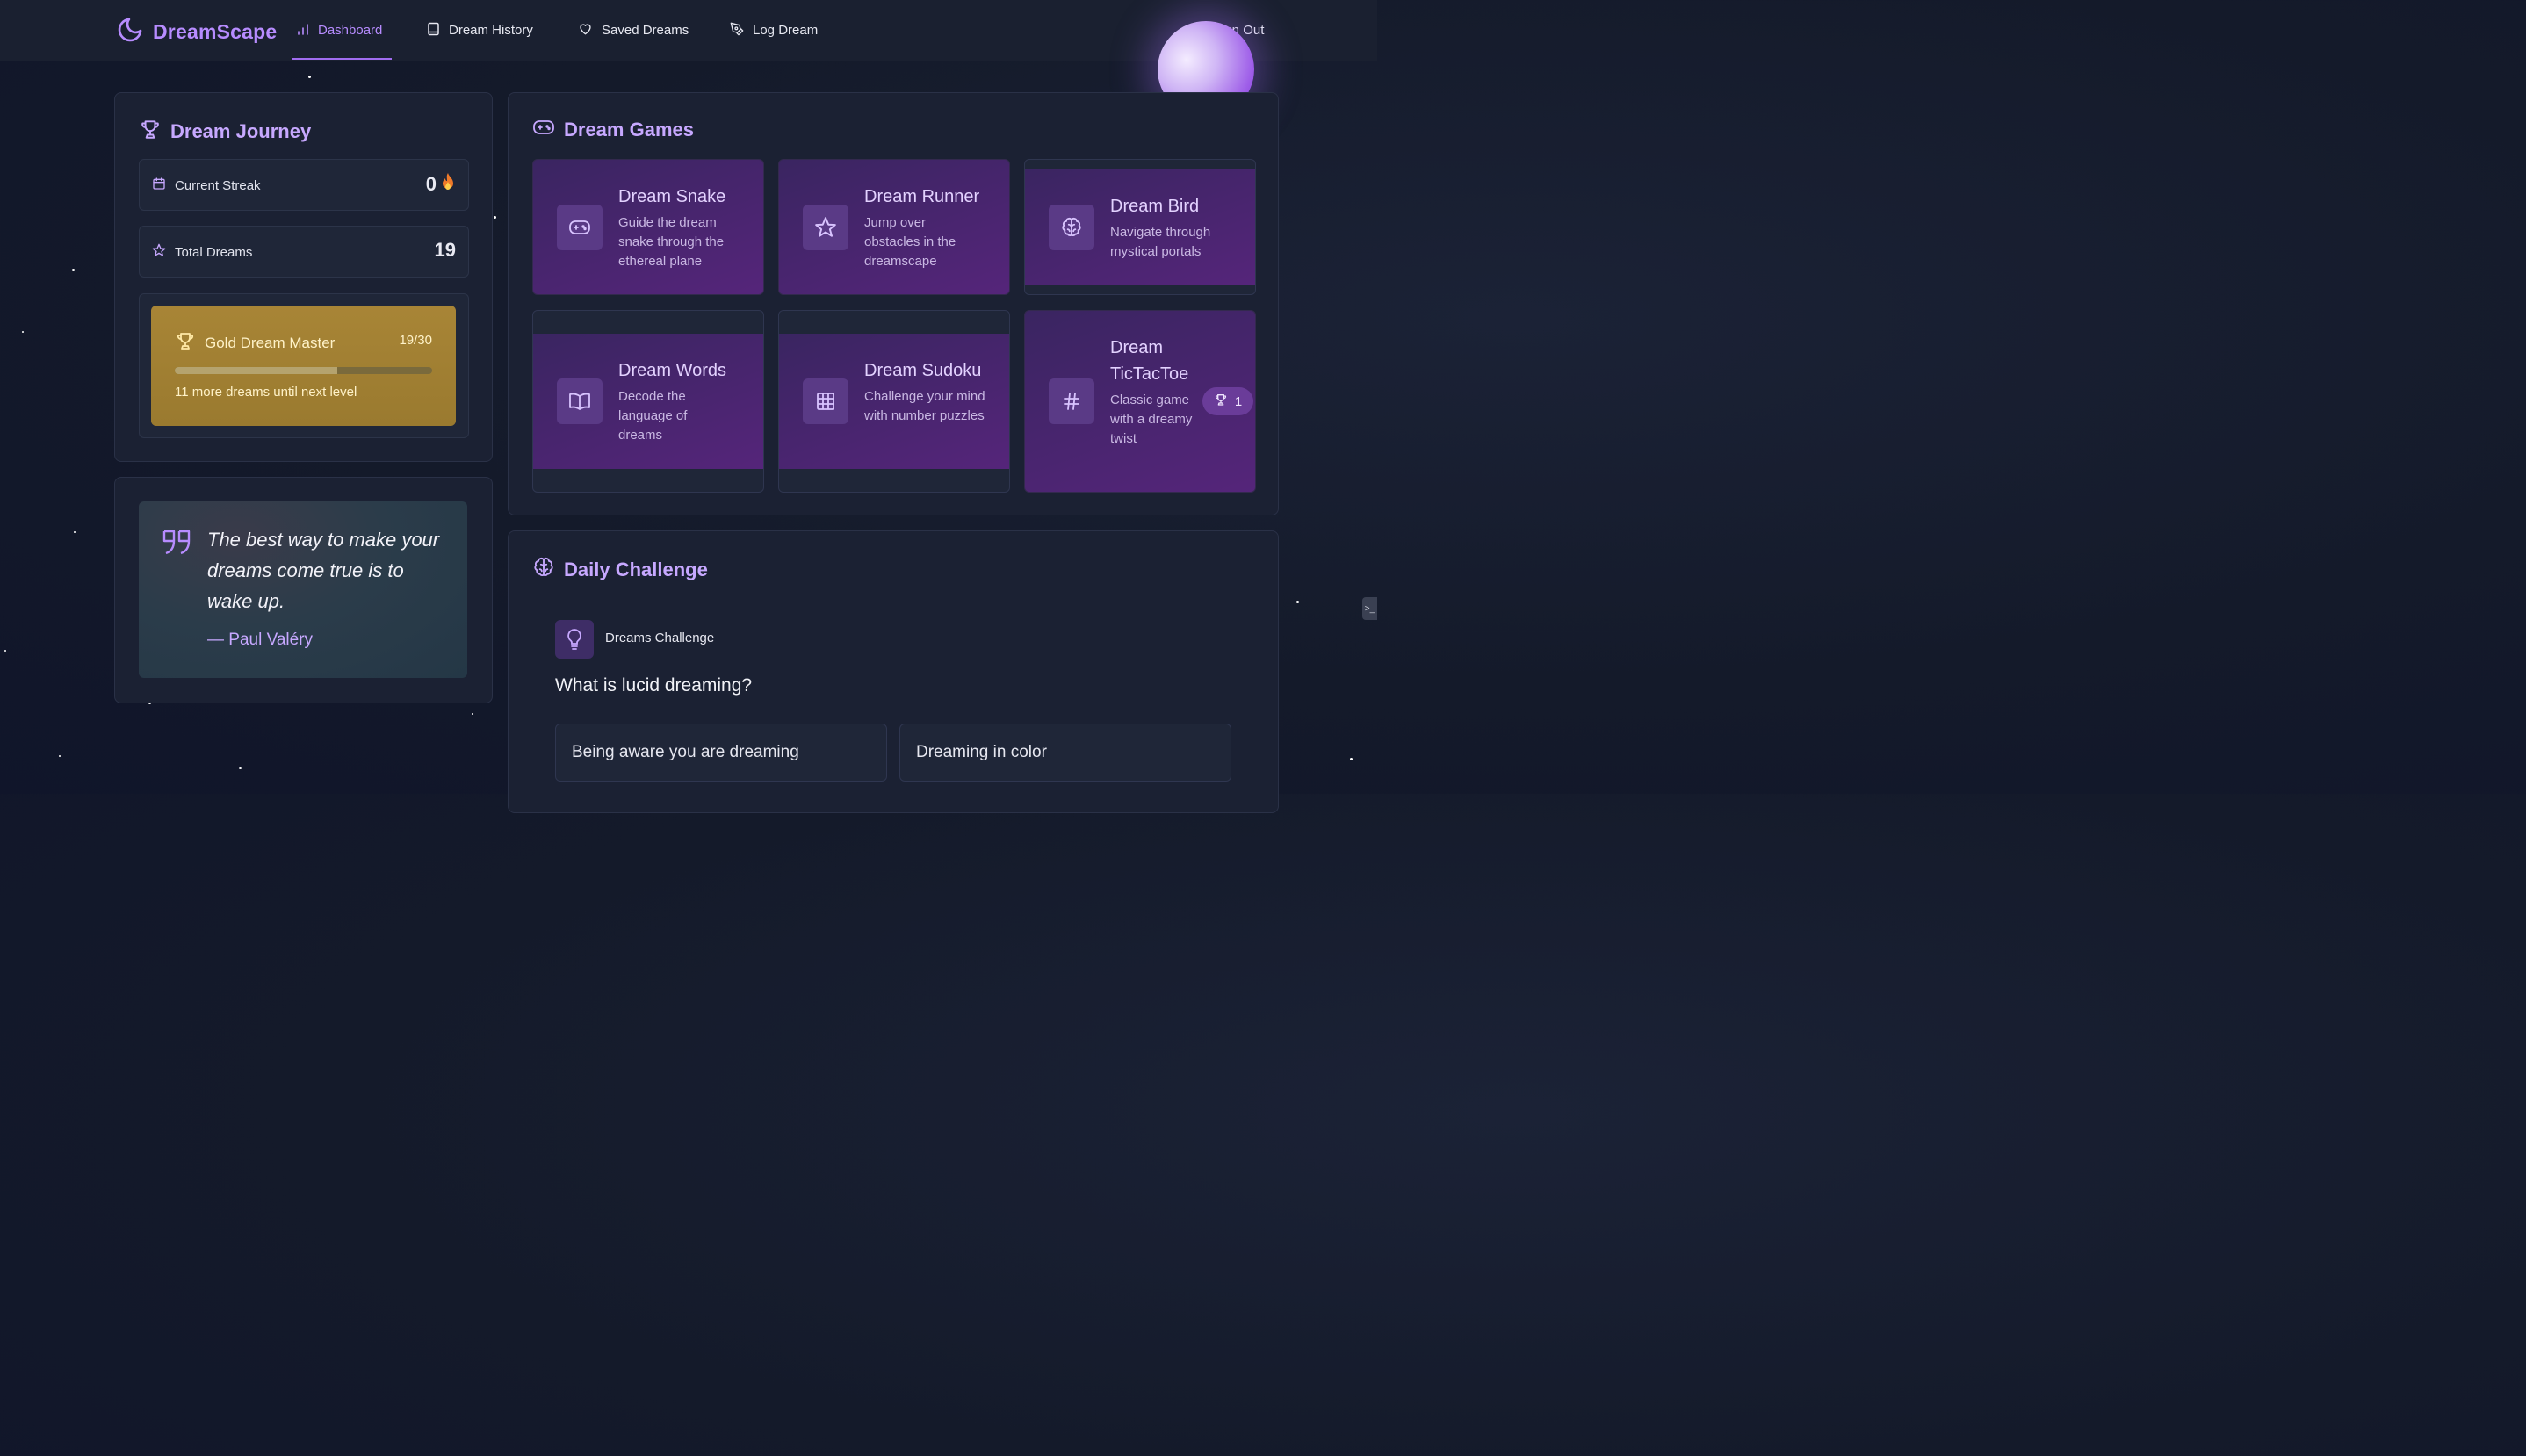 This screenshot has width=2526, height=1456. I want to click on level-name: Gold Dream Master, so click(255, 343).